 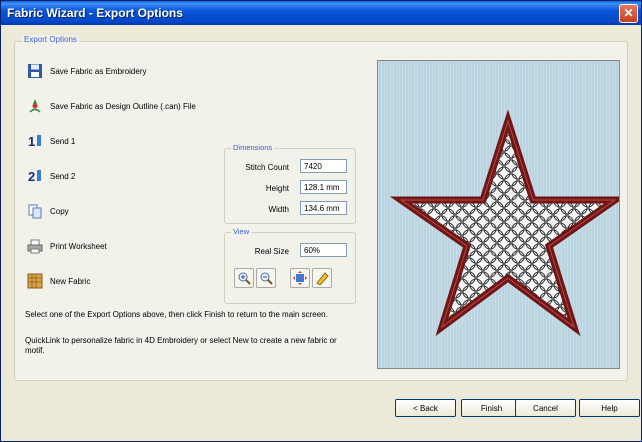 I want to click on stitch-count-row: Stitch Count 7420, so click(x=286, y=167).